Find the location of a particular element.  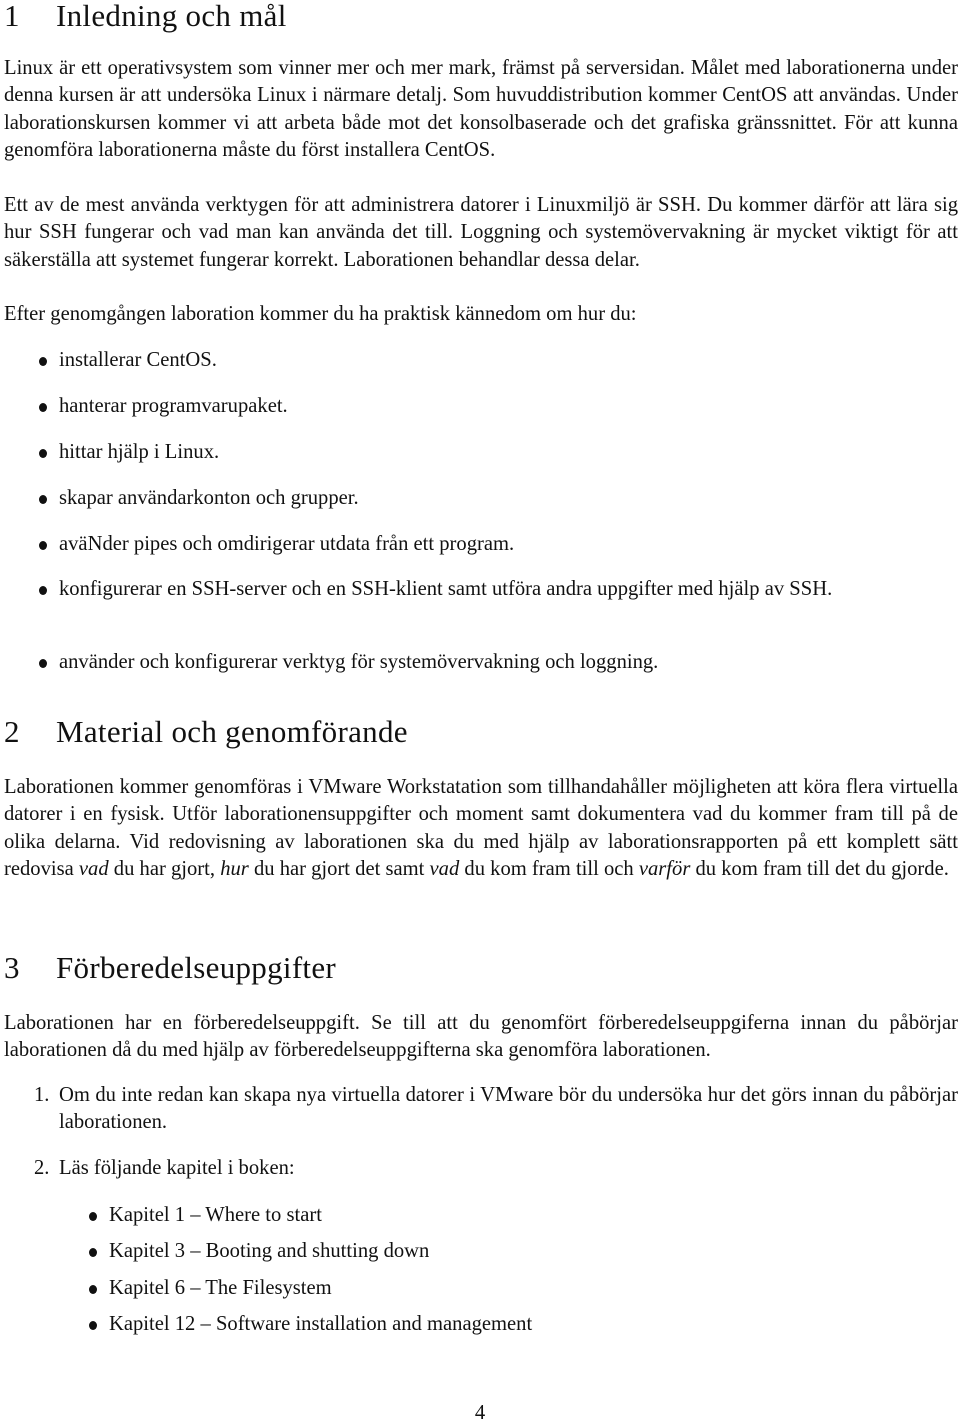

page-number: 4 is located at coordinates (480, 1413).